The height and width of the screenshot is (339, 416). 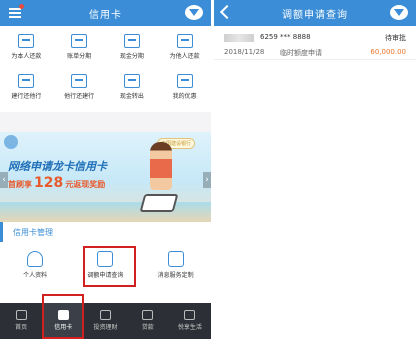 What do you see at coordinates (244, 52) in the screenshot?
I see `application-date: 2018/11/28` at bounding box center [244, 52].